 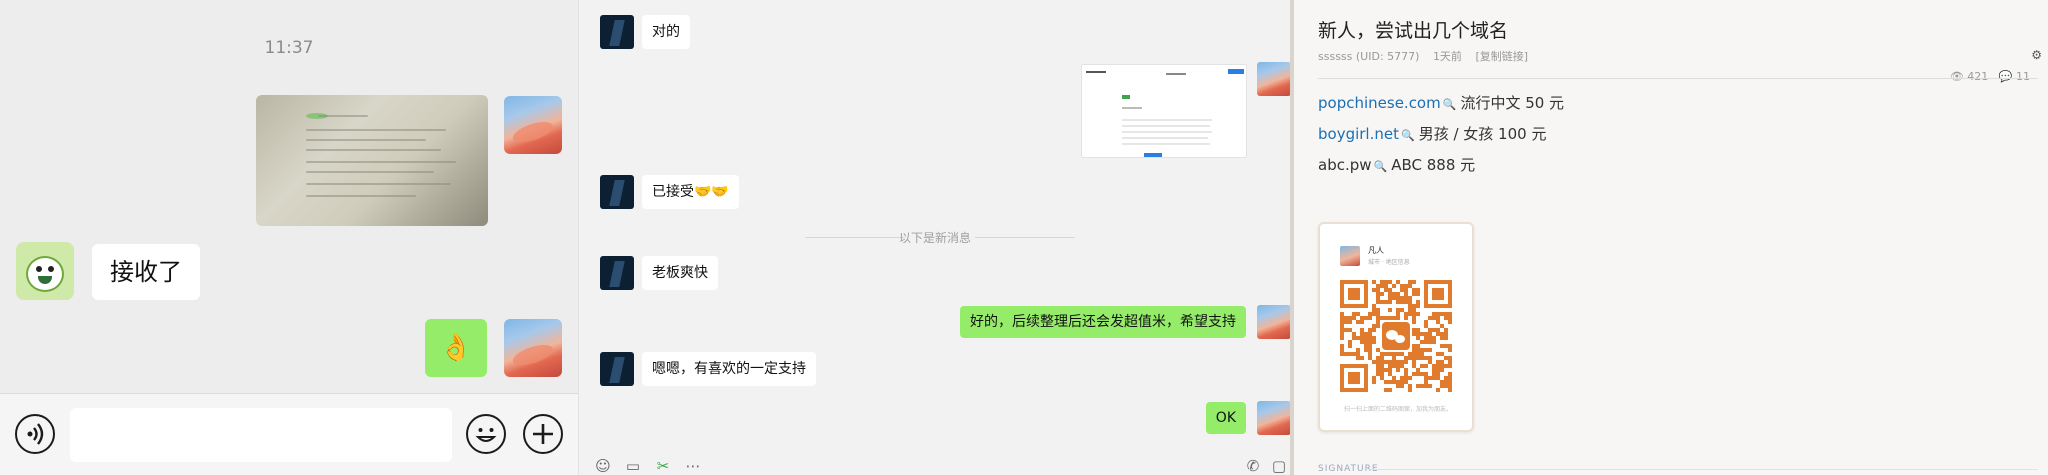 What do you see at coordinates (1379, 103) in the screenshot?
I see `domain-link: popchinese.com` at bounding box center [1379, 103].